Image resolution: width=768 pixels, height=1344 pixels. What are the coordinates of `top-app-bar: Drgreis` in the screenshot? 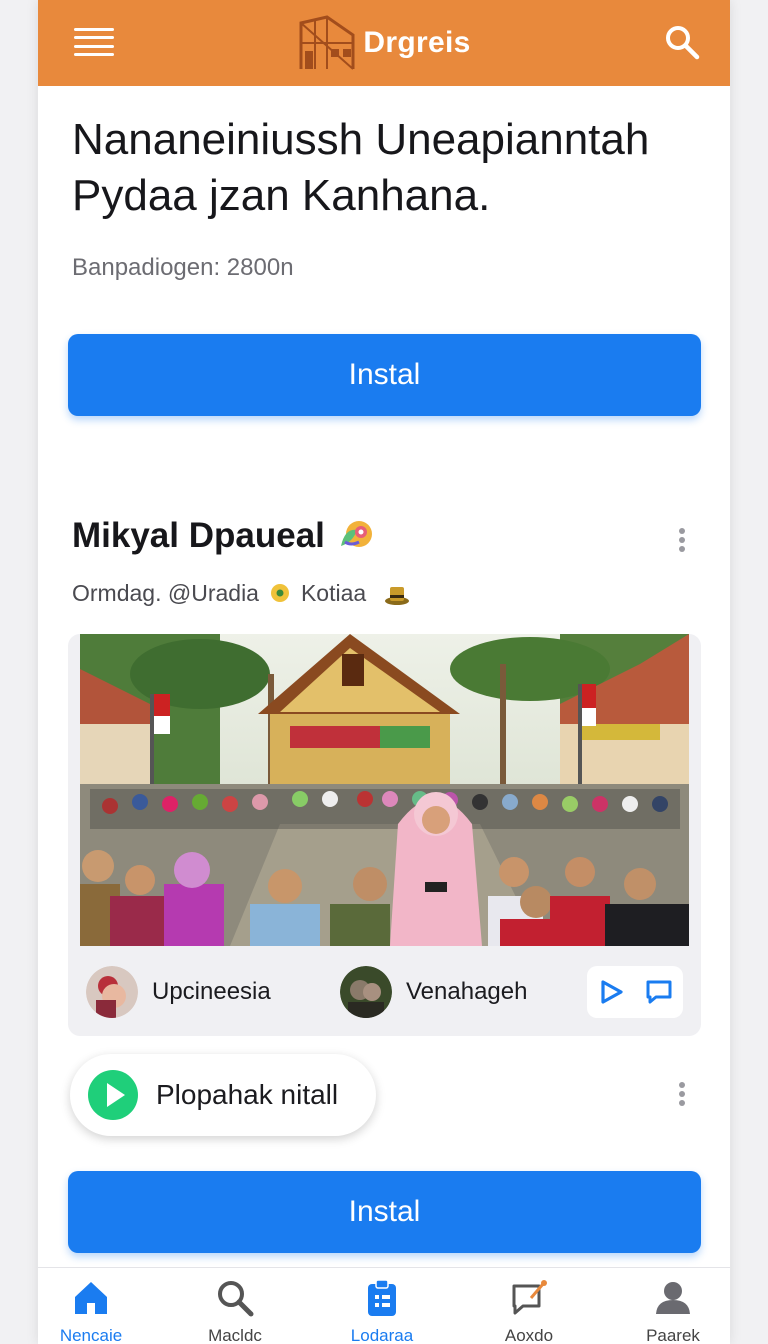 It's located at (384, 43).